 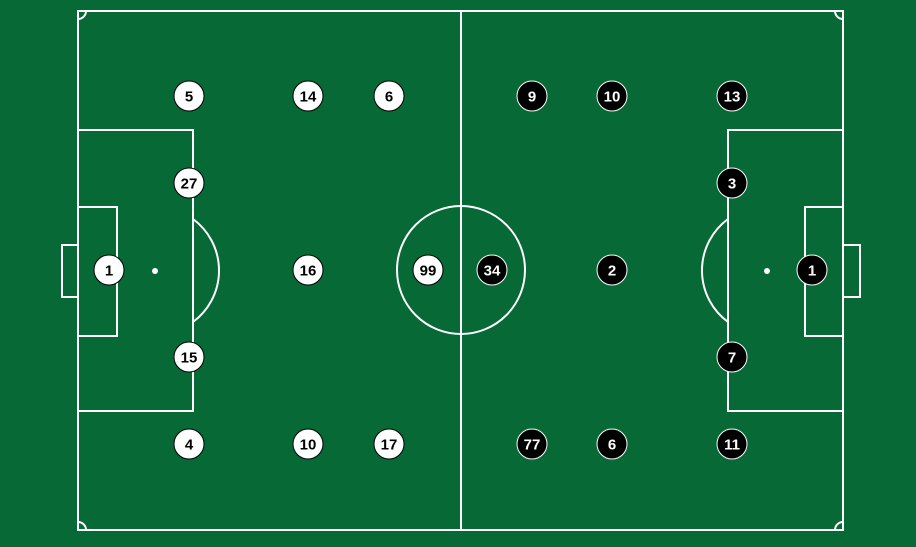 I want to click on player-number: 14, so click(x=308, y=97).